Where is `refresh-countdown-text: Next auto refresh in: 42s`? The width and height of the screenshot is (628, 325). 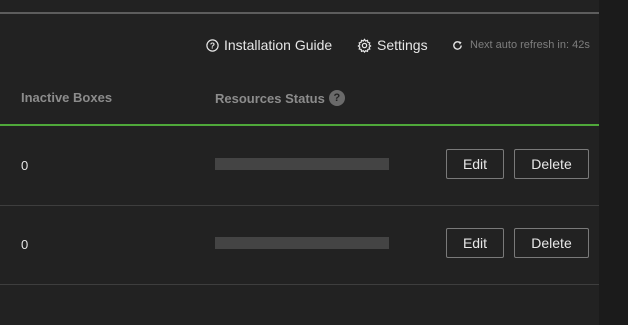 refresh-countdown-text: Next auto refresh in: 42s is located at coordinates (530, 45).